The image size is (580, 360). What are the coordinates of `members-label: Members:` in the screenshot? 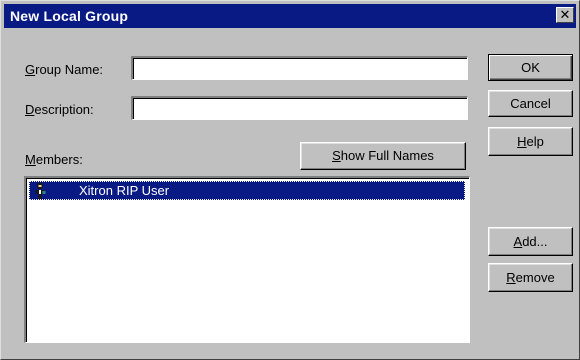 It's located at (54, 159).